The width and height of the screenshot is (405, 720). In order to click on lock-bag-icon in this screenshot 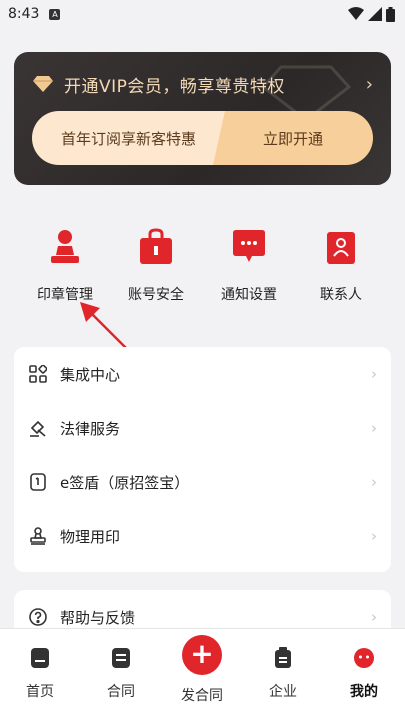, I will do `click(156, 246)`.